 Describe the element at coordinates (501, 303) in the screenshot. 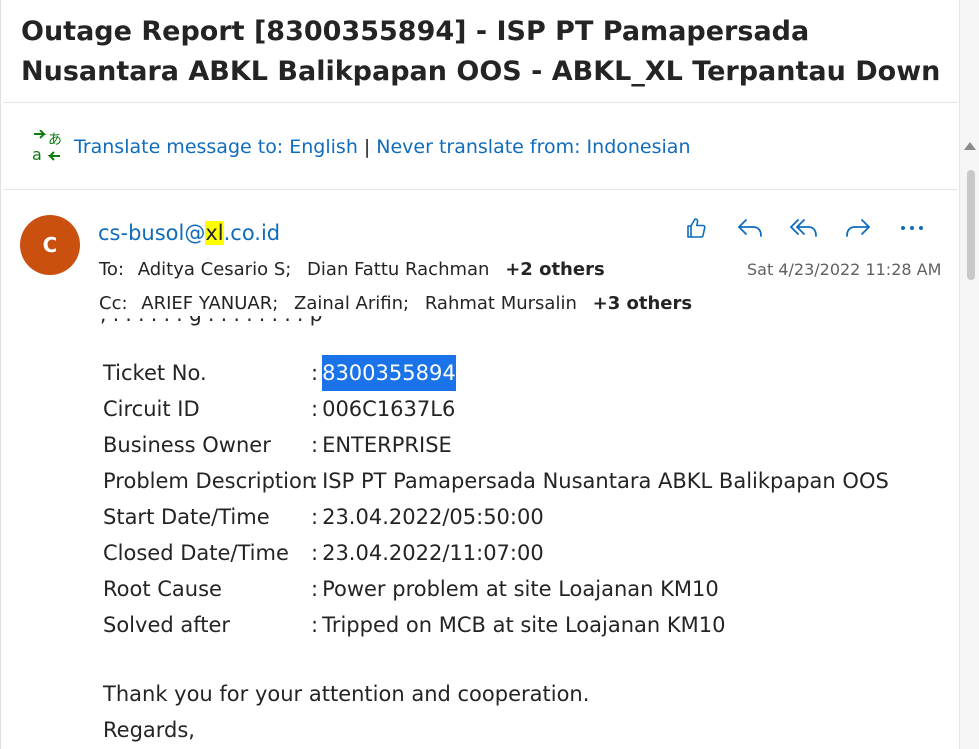

I see `recipient: Rahmat Mursalin` at that location.